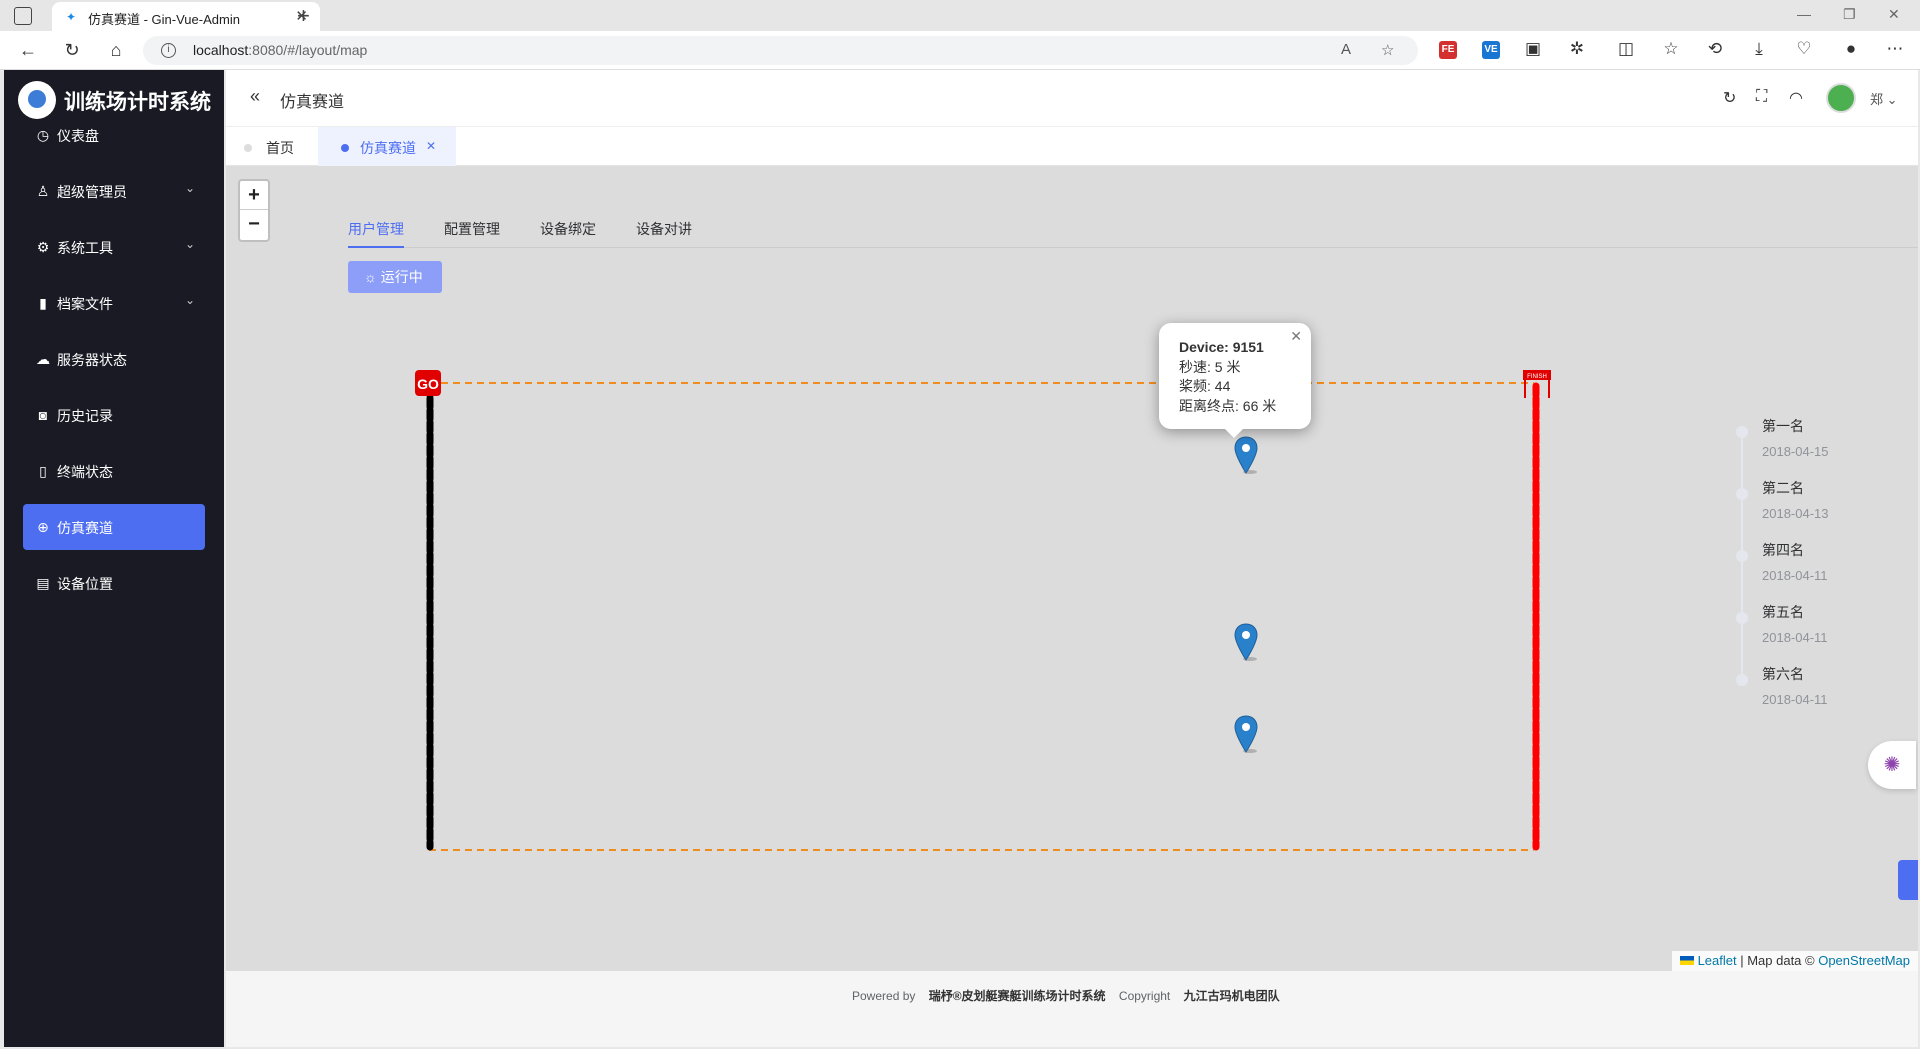 This screenshot has width=1920, height=1049. Describe the element at coordinates (1072, 98) in the screenshot. I see `top-header: « 仿真赛道 ↻ ⛶ ◠ 郑 ⌄` at that location.